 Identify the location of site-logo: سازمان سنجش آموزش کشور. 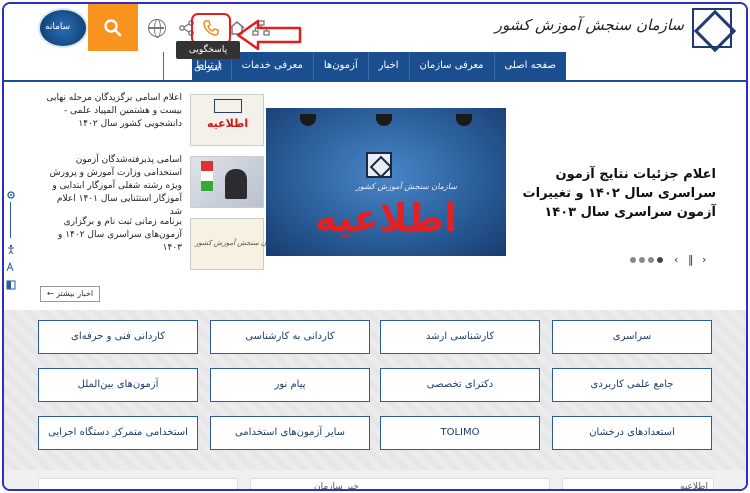
(613, 29).